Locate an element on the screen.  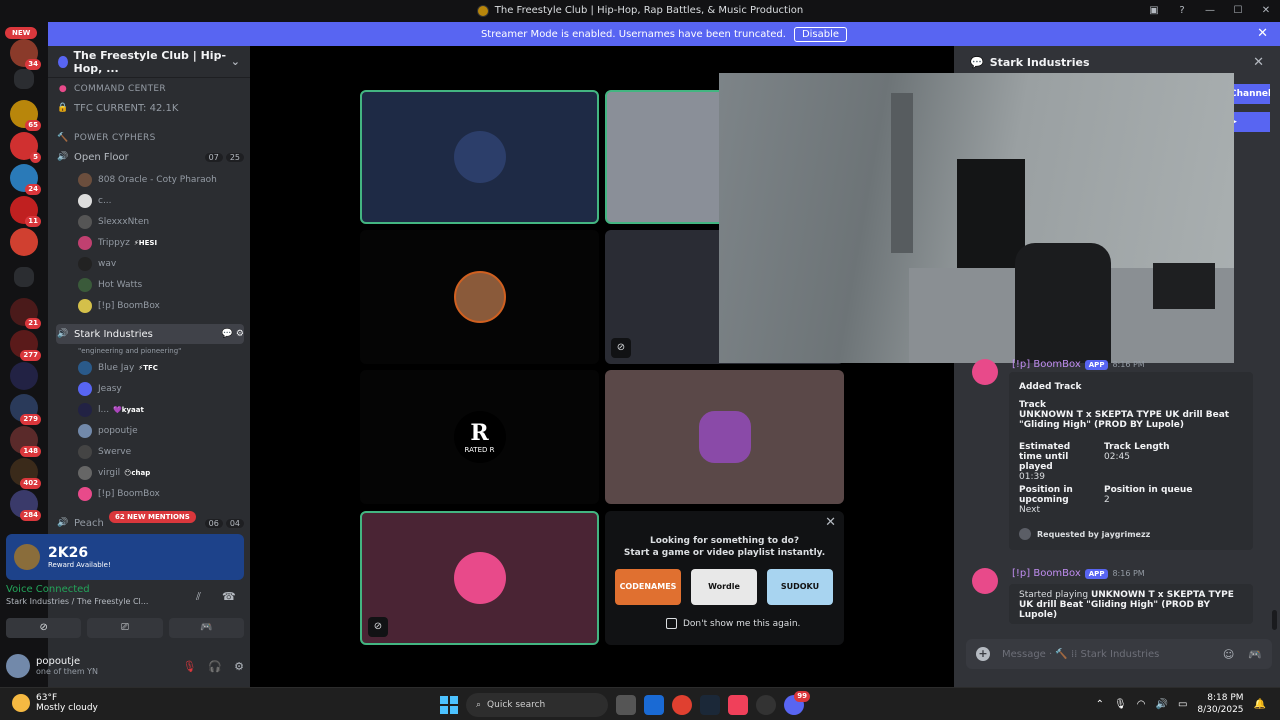
voice-user: Blue Jay ⚡TFC is located at coordinates (161, 368).